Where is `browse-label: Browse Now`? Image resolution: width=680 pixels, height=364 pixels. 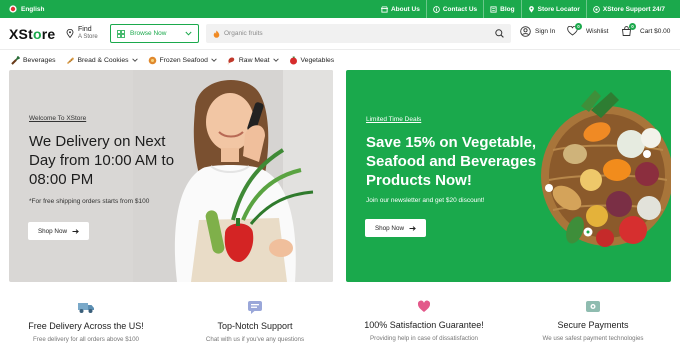 browse-label: Browse Now is located at coordinates (148, 33).